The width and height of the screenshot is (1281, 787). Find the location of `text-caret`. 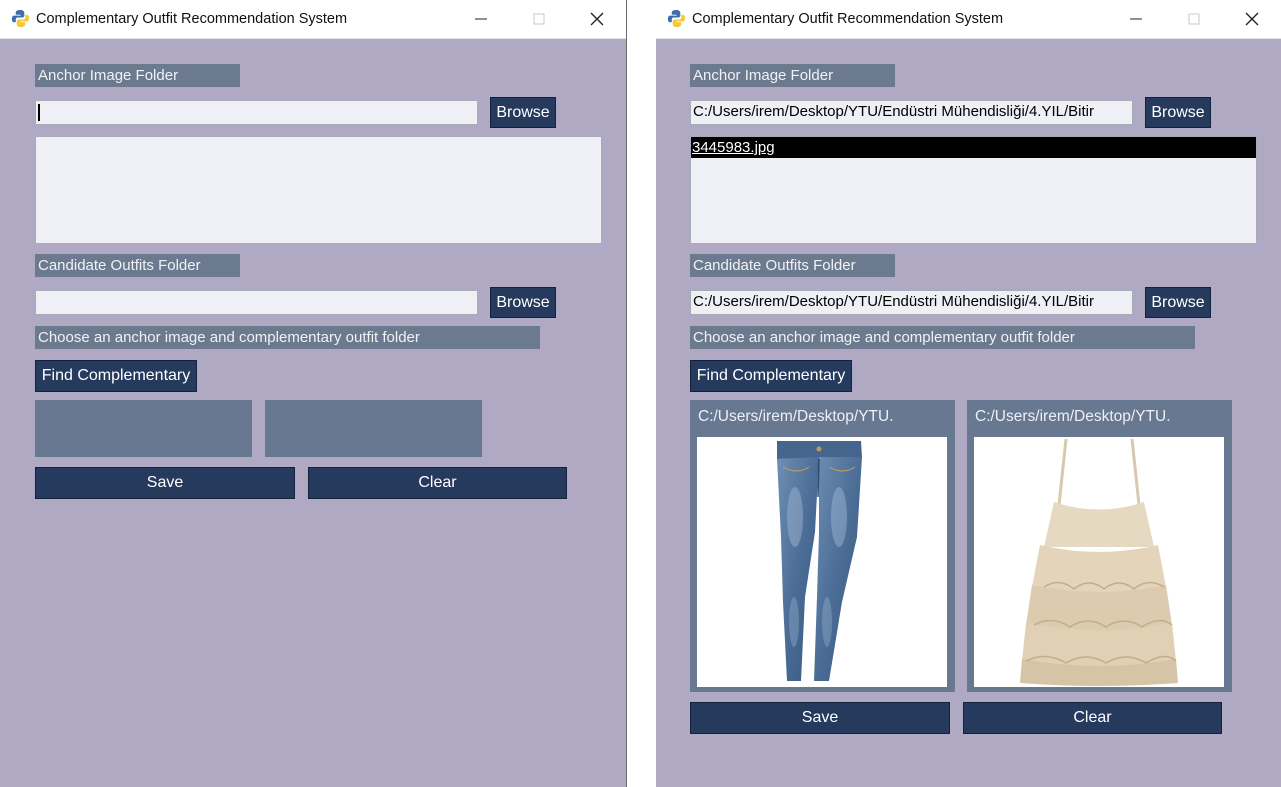

text-caret is located at coordinates (39, 112).